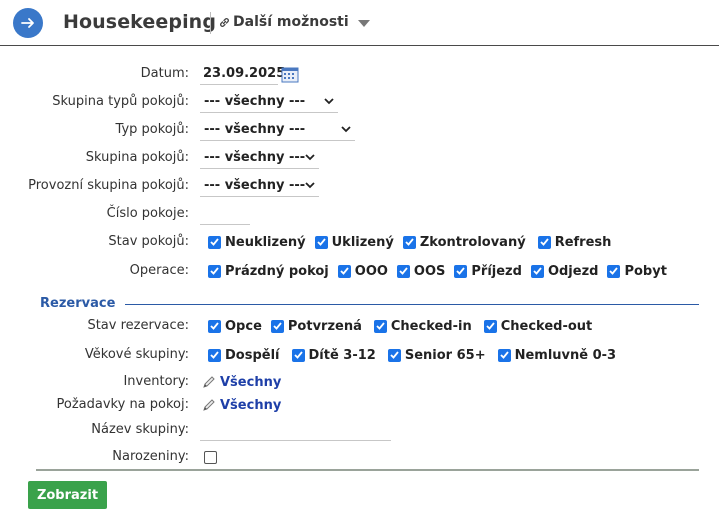 Image resolution: width=719 pixels, height=515 pixels. What do you see at coordinates (210, 23) in the screenshot?
I see `header-divider` at bounding box center [210, 23].